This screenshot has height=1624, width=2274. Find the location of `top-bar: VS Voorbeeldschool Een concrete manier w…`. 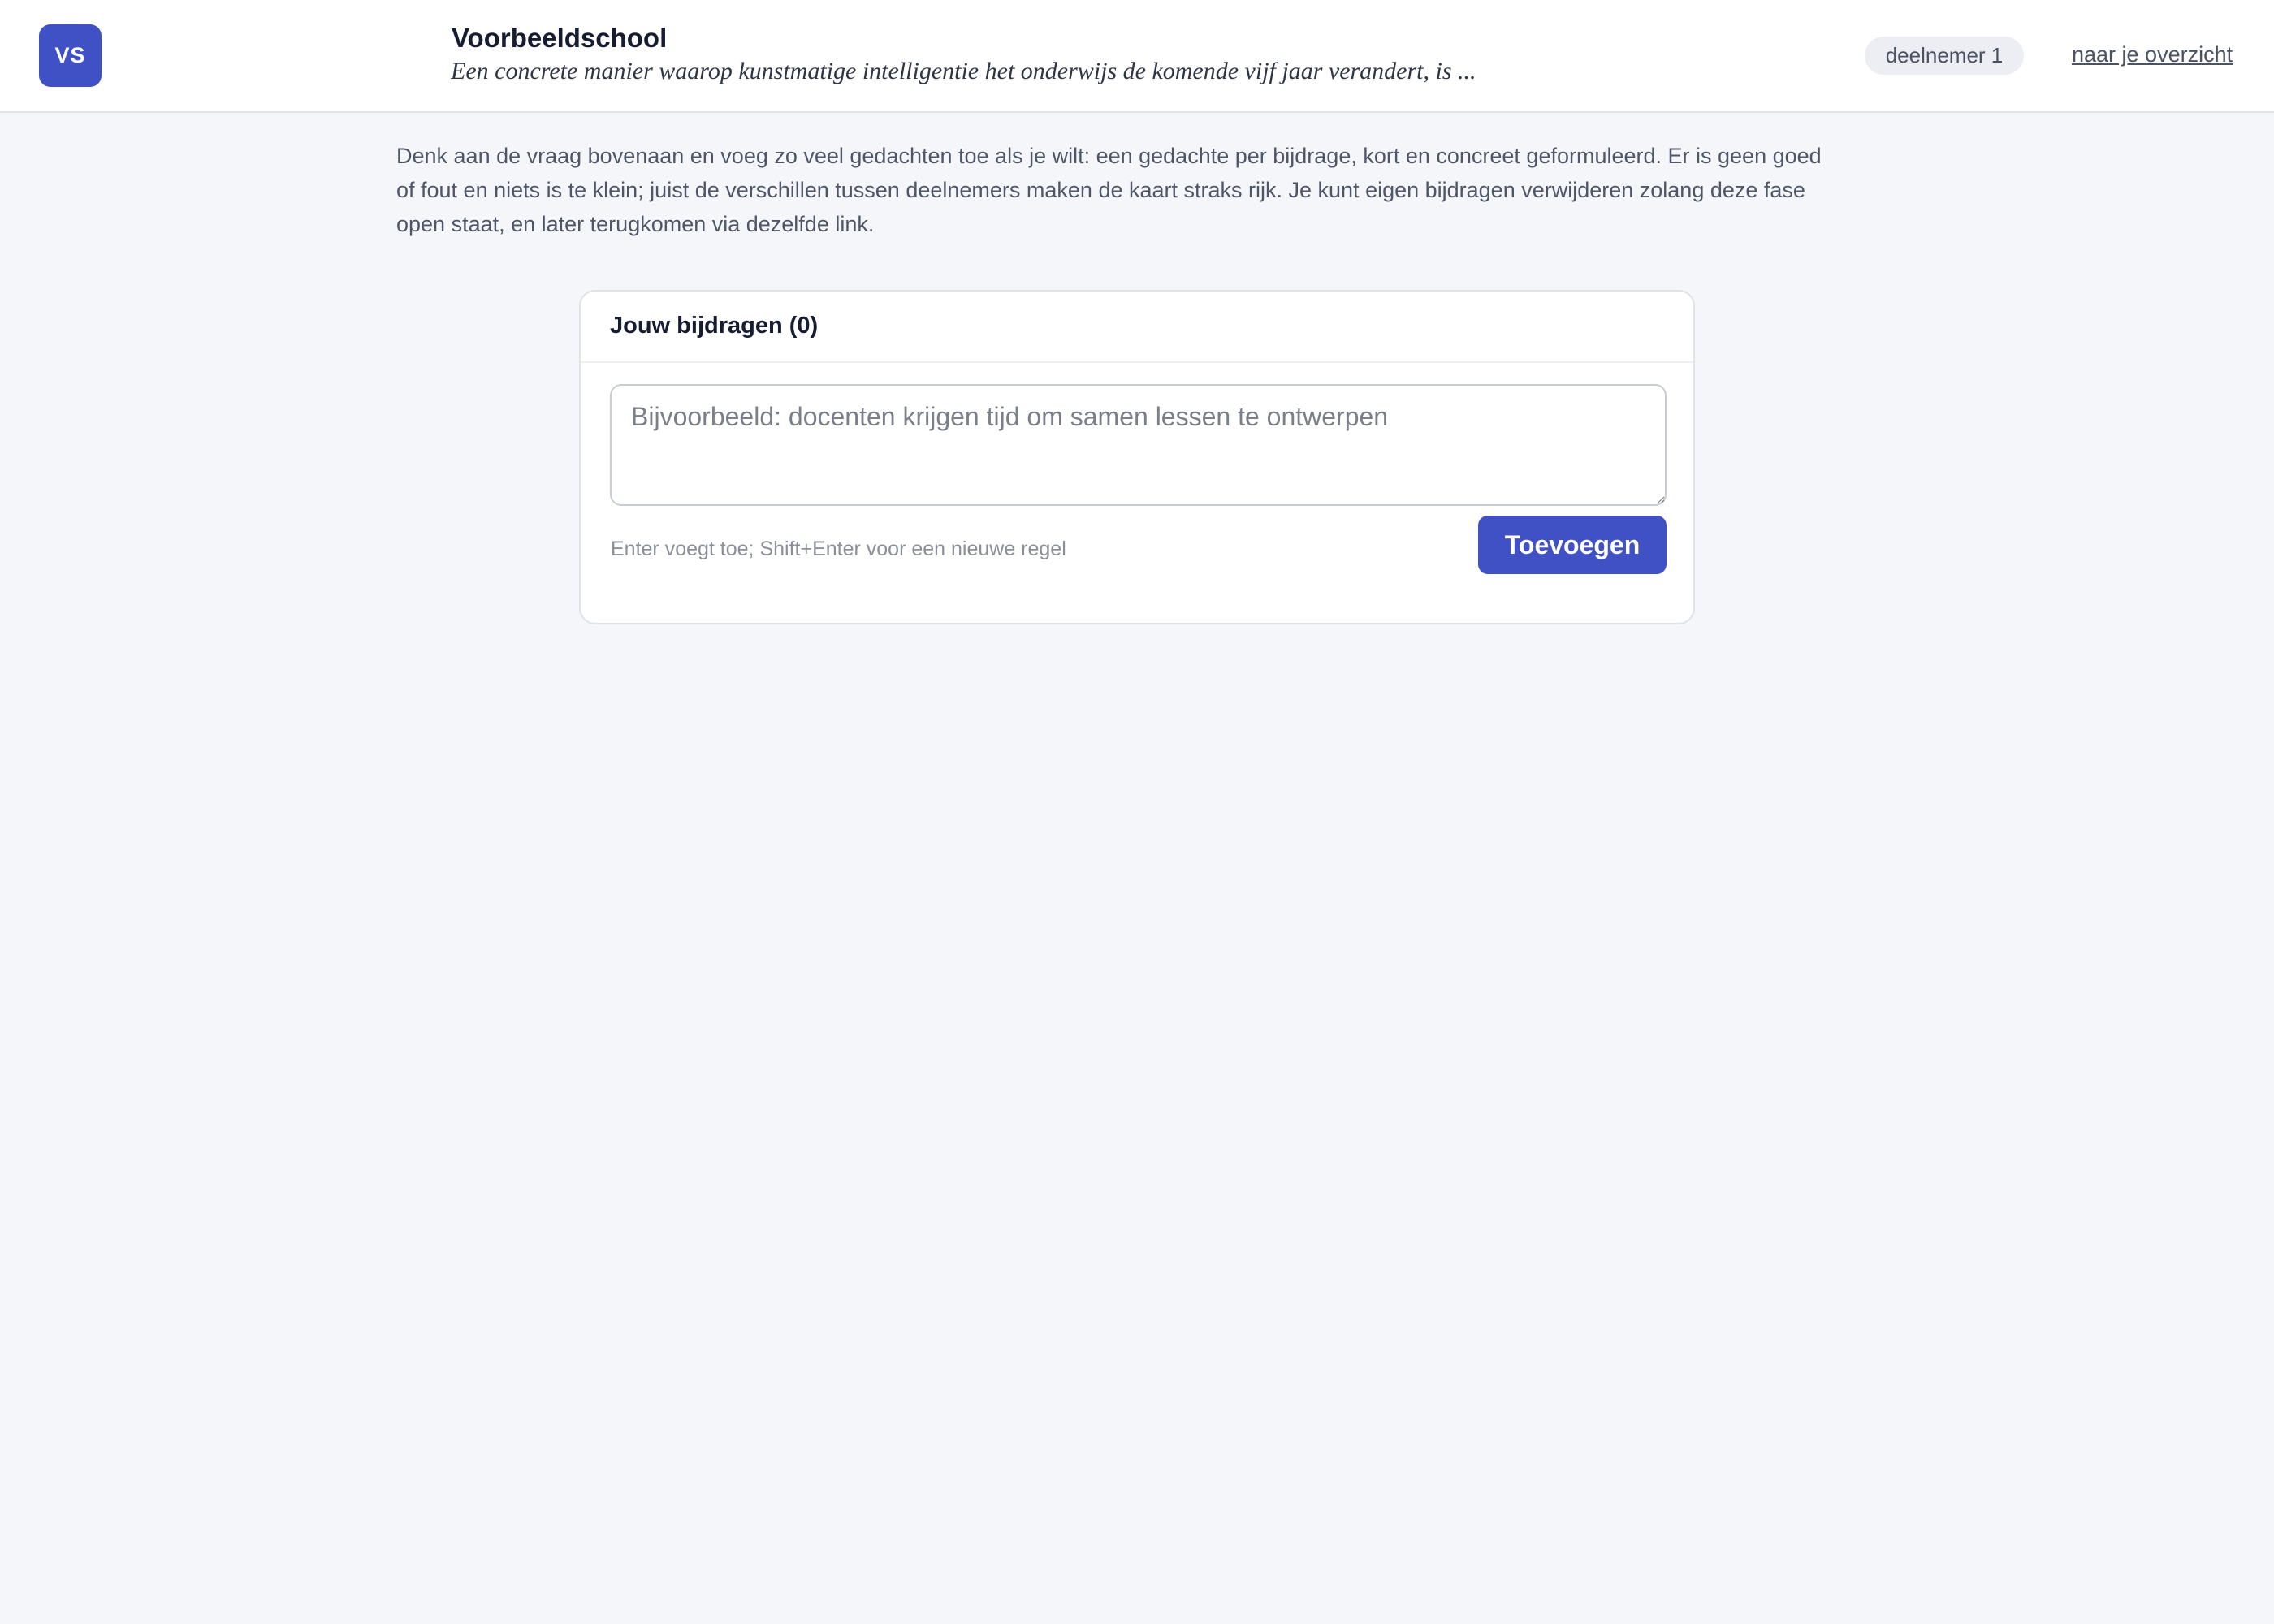

top-bar: VS Voorbeeldschool Een concrete manier w… is located at coordinates (1137, 56).